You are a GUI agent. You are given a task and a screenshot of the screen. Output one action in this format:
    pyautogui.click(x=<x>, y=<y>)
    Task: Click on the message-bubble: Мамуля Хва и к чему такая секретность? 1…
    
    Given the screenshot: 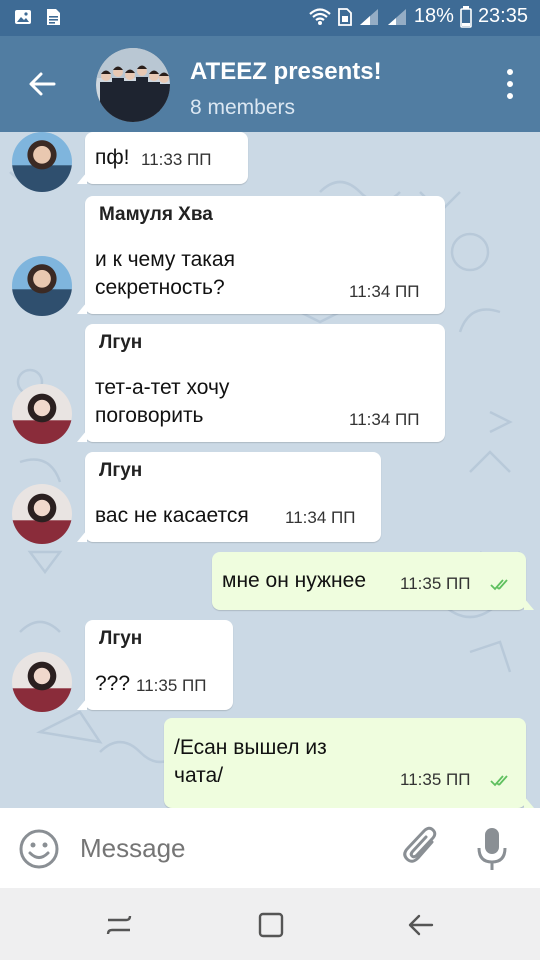 What is the action you would take?
    pyautogui.click(x=261, y=255)
    